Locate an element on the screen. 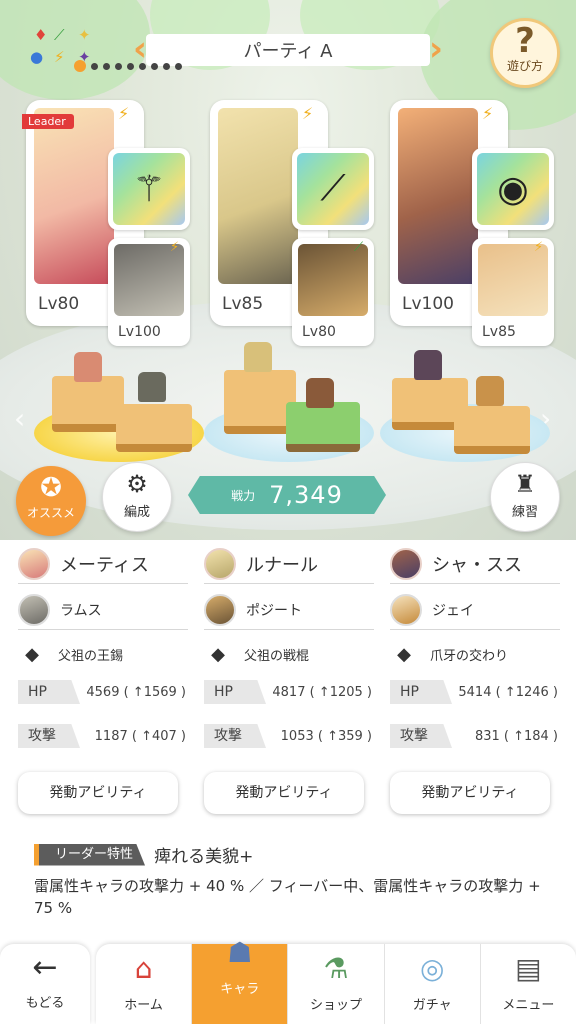 This screenshot has height=1024, width=576. main-character-row: メーティス is located at coordinates (103, 564).